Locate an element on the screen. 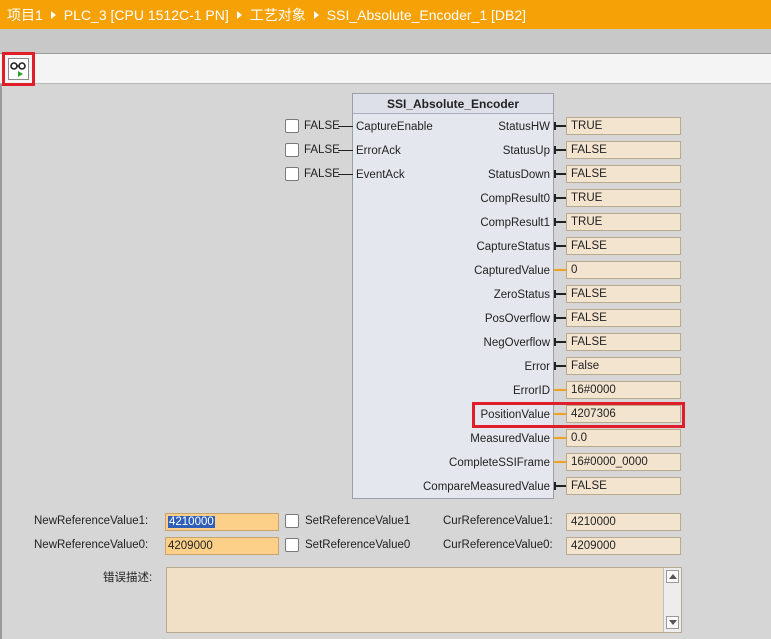 The image size is (771, 639). pin-status-down: StatusDown is located at coordinates (518, 175).